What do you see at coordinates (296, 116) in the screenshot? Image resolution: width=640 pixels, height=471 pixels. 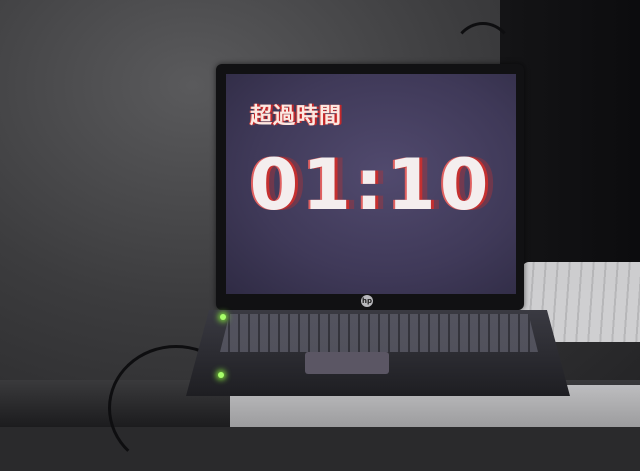 I see `overtime-label: 超過時間` at bounding box center [296, 116].